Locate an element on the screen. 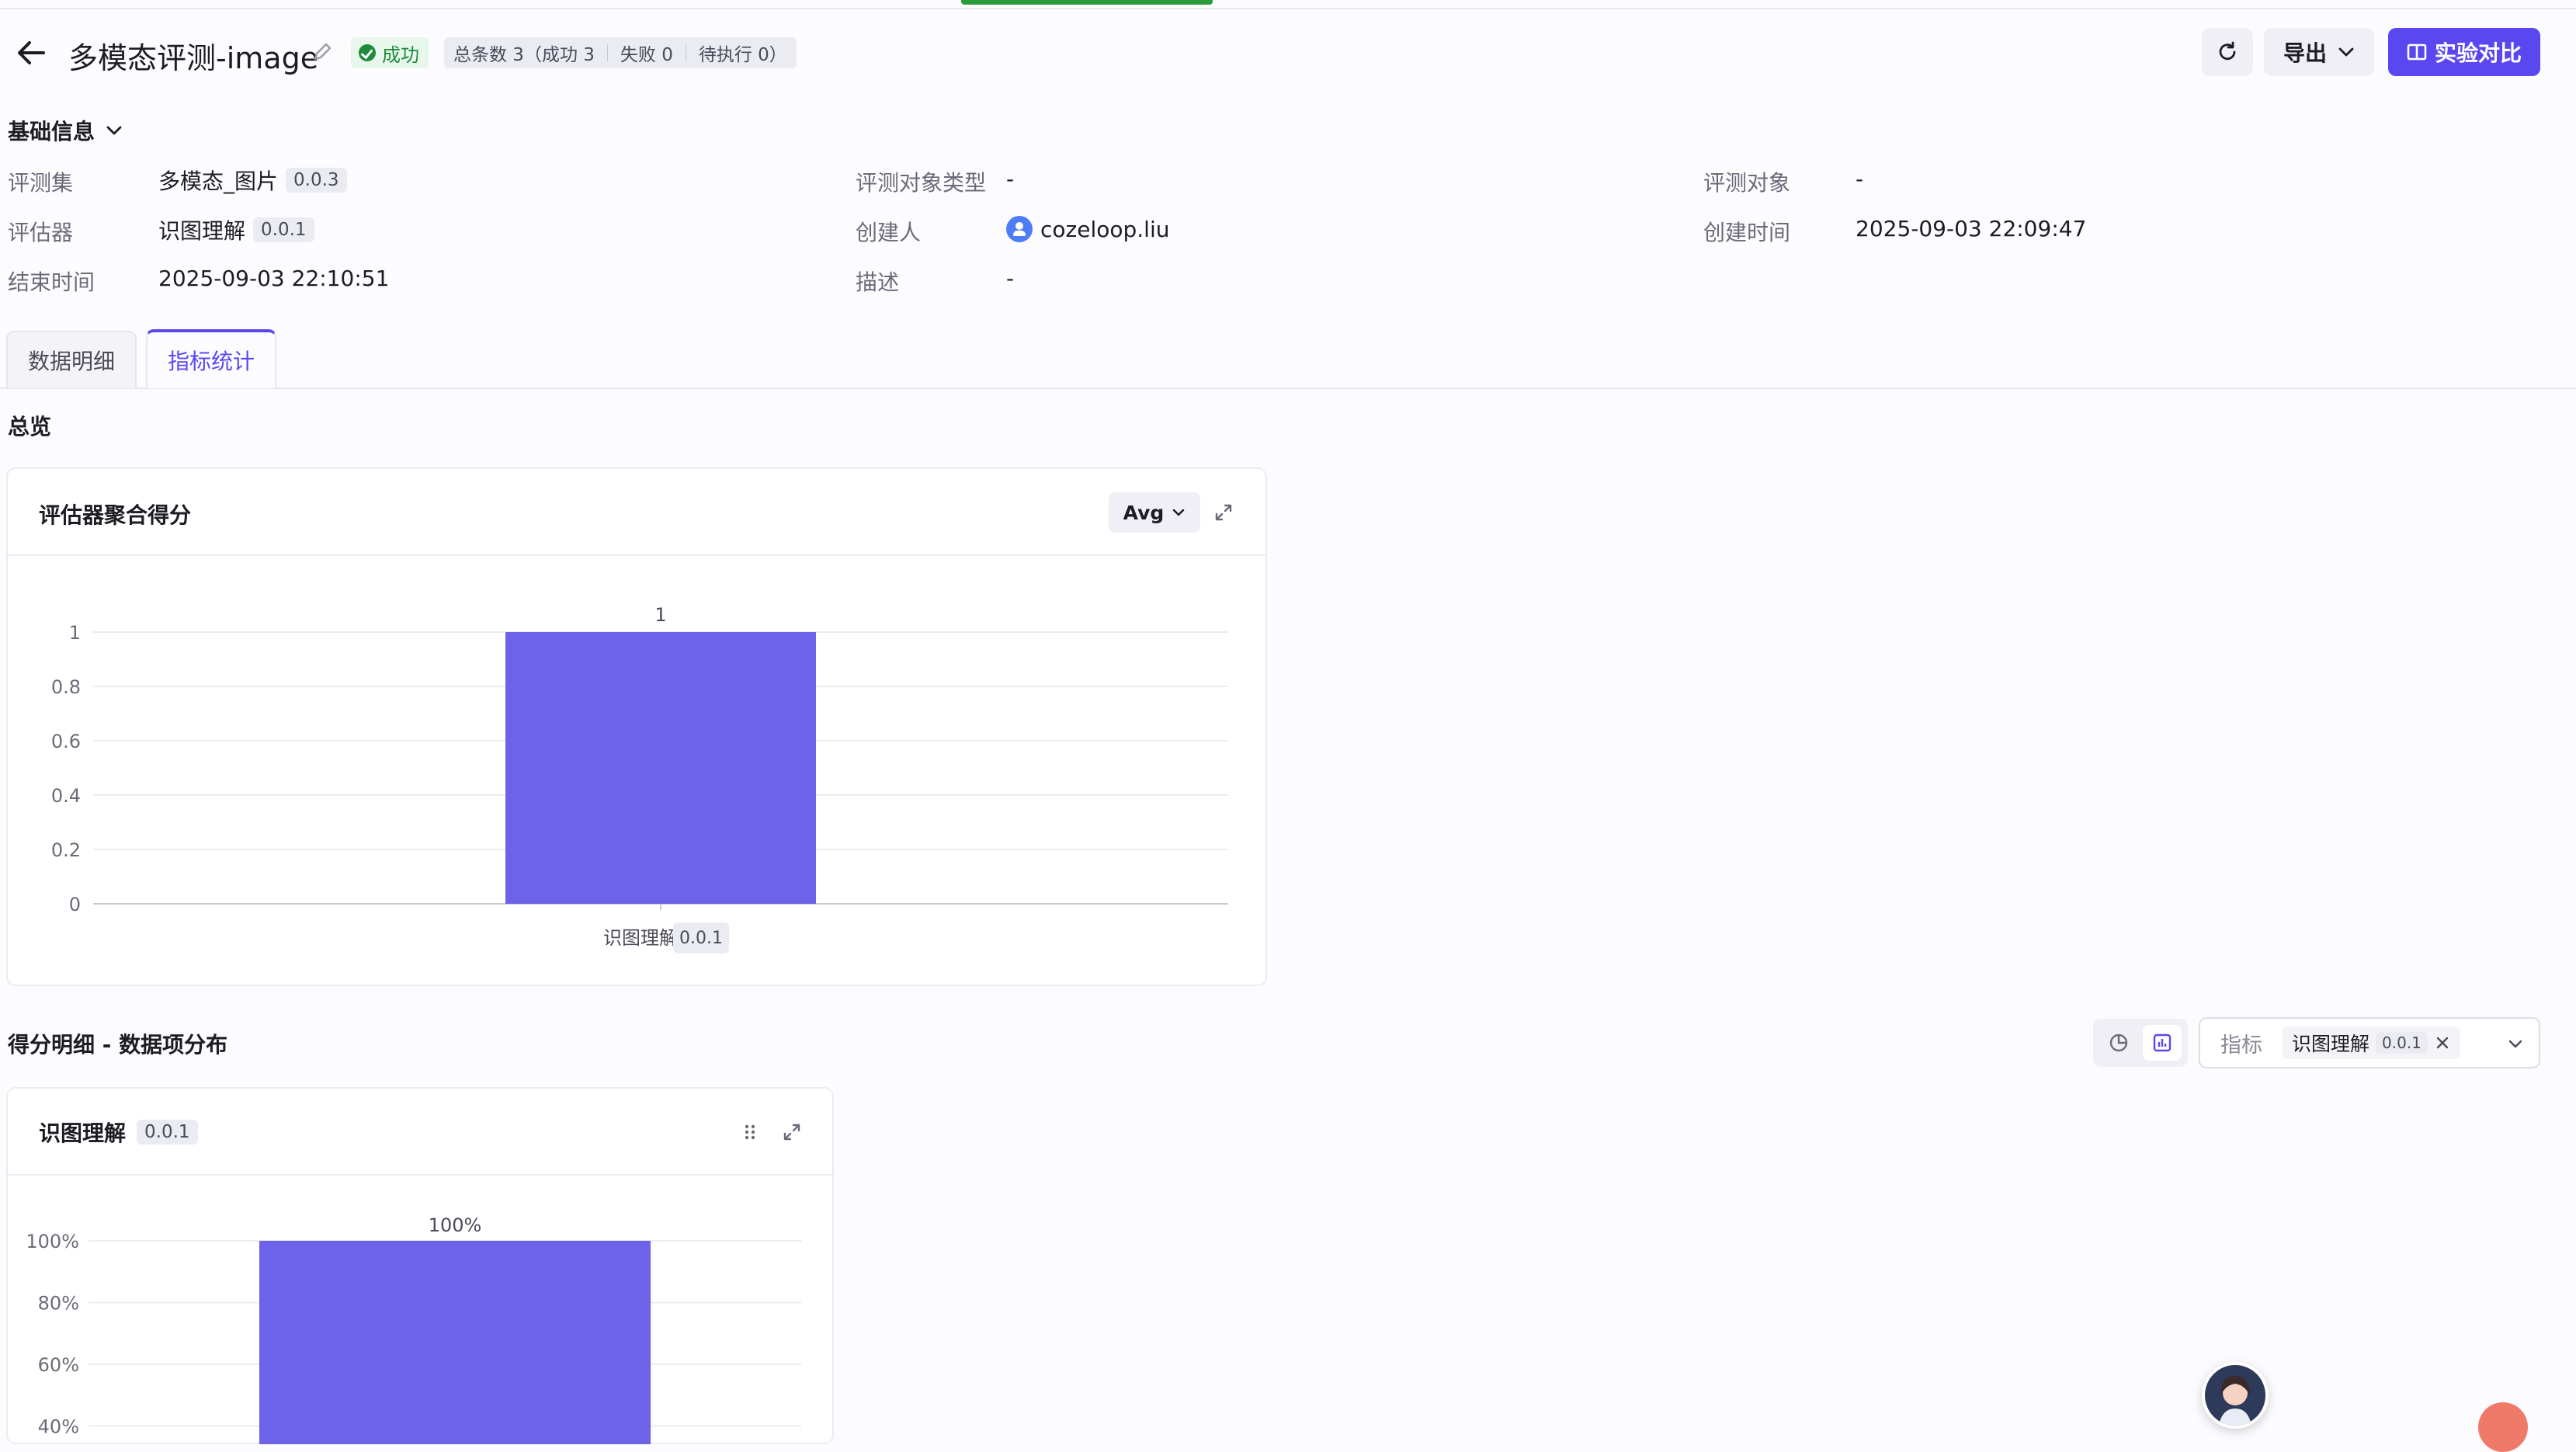  ended-value: 2025-09-03 22:10:51 is located at coordinates (274, 278).